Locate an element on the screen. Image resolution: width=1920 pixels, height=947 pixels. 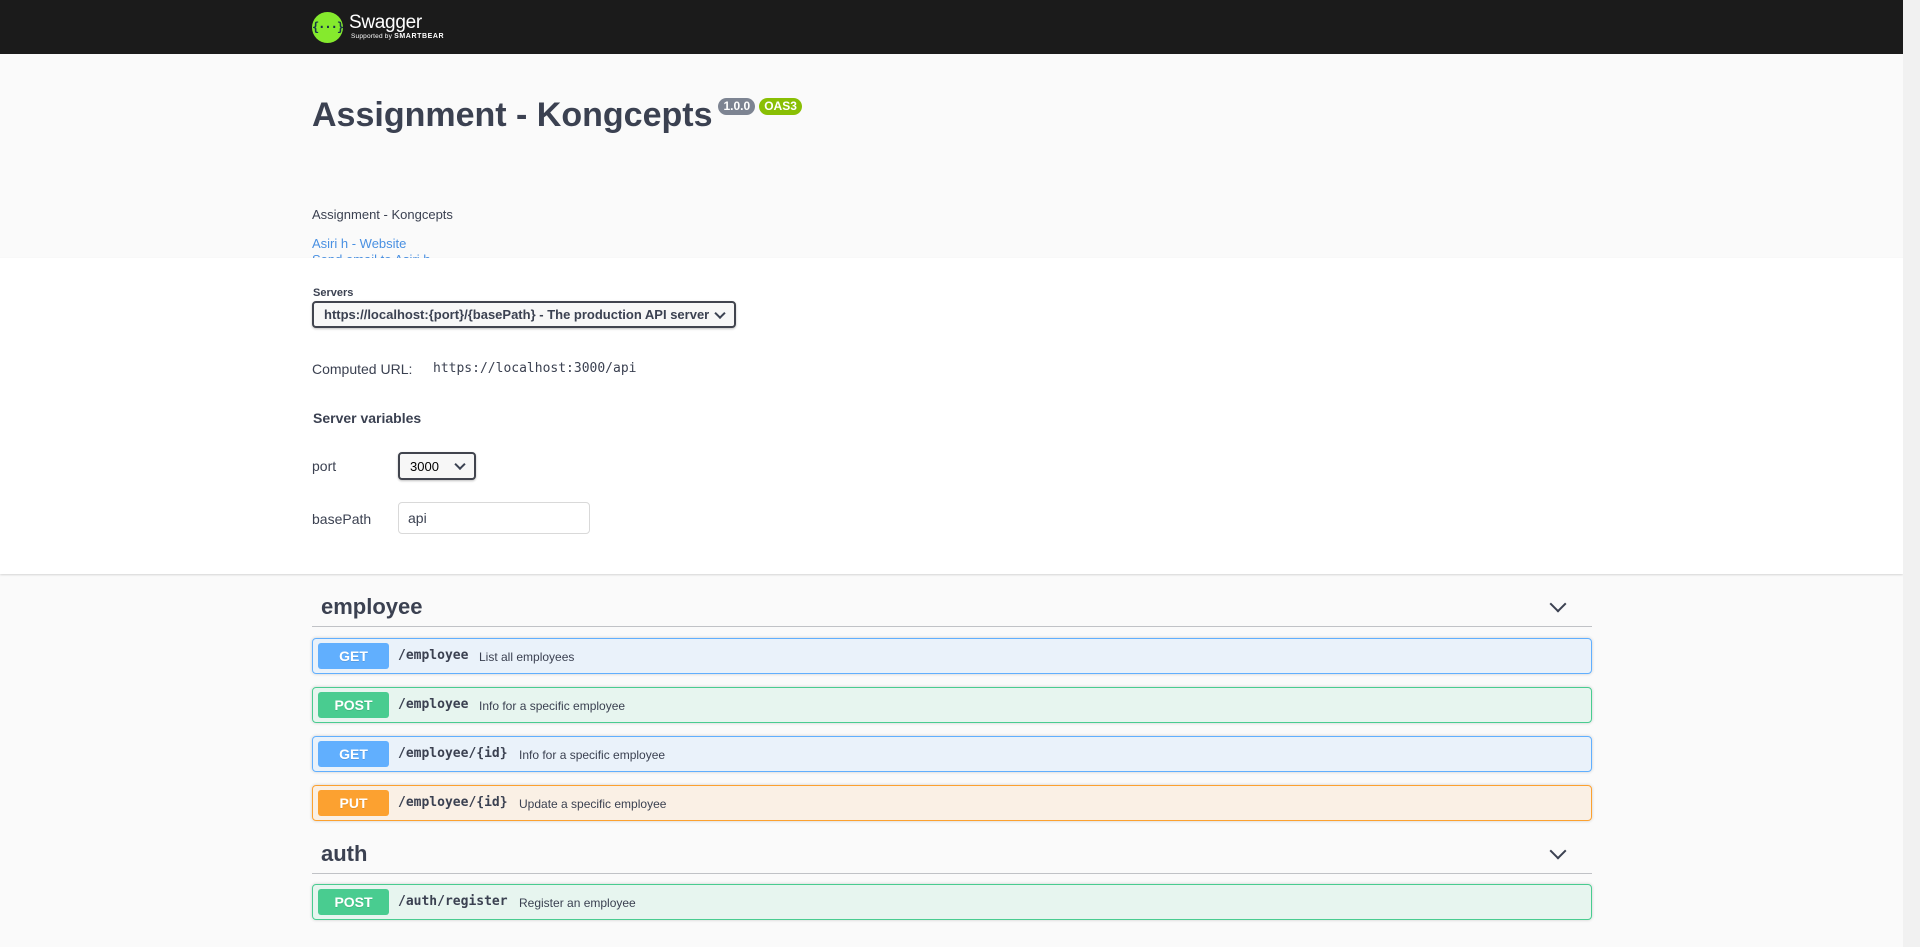
logo-subtitle: Supported by SMARTBEAR is located at coordinates (397, 37).